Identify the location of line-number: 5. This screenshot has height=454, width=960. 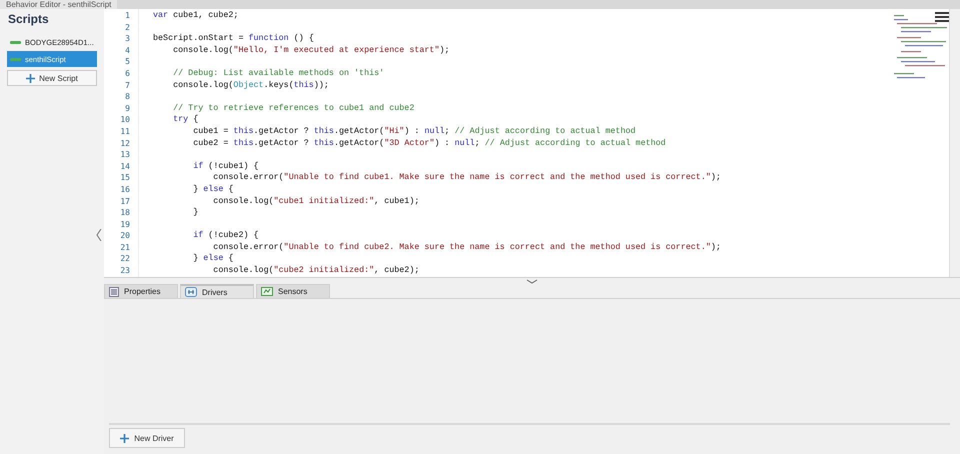
(127, 62).